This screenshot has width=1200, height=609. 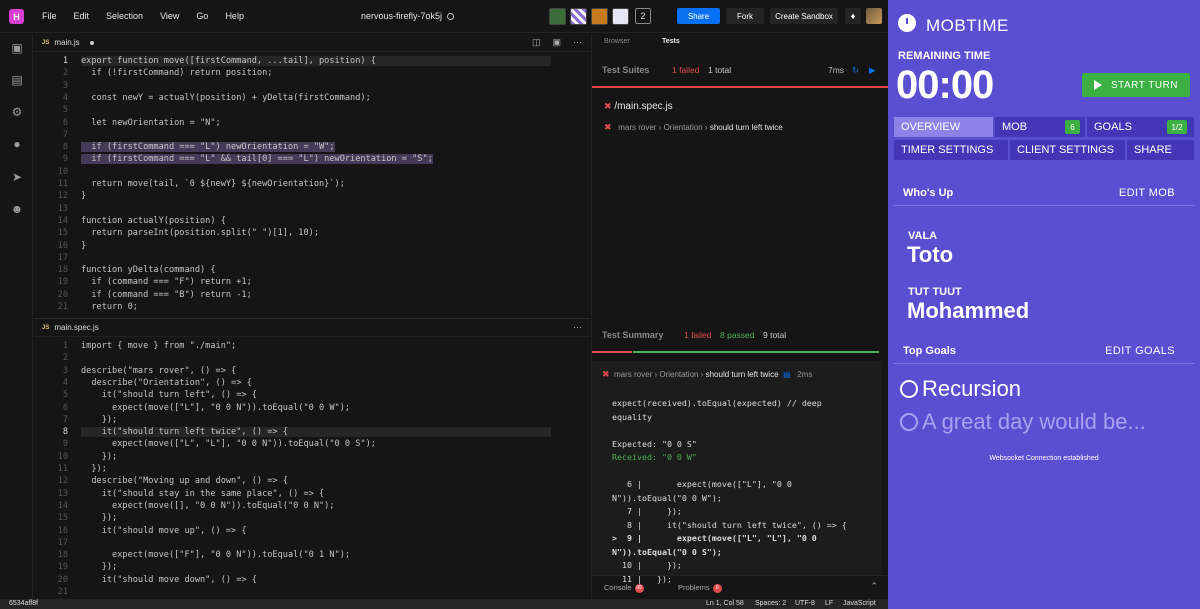 I want to click on goal-item: Recursion, so click(x=960, y=389).